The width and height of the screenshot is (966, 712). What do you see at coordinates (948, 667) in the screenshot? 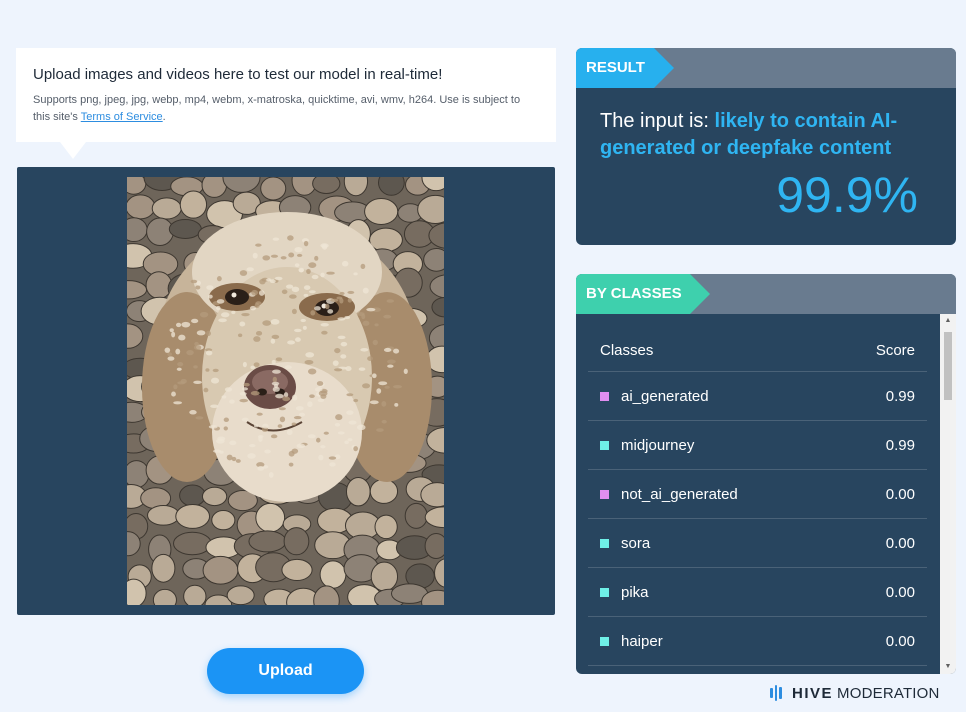
I see `triangle-down-icon: ▼` at bounding box center [948, 667].